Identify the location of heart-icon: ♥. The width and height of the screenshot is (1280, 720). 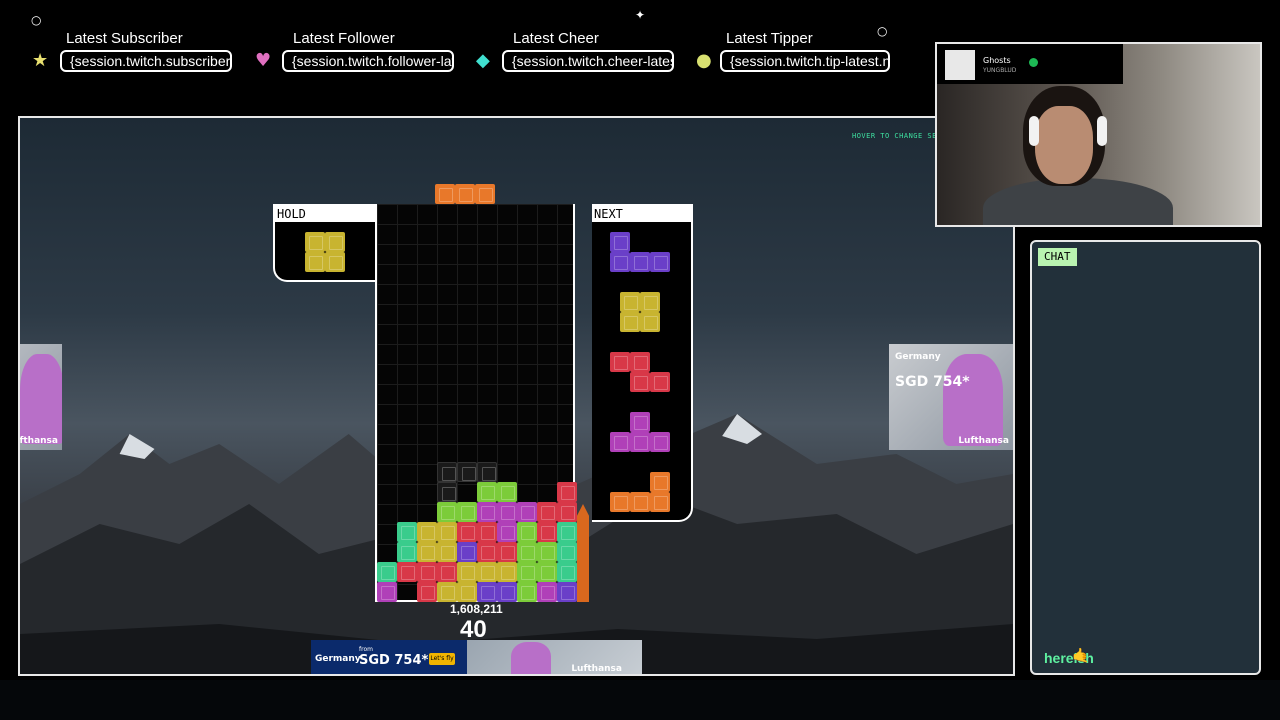
(263, 60).